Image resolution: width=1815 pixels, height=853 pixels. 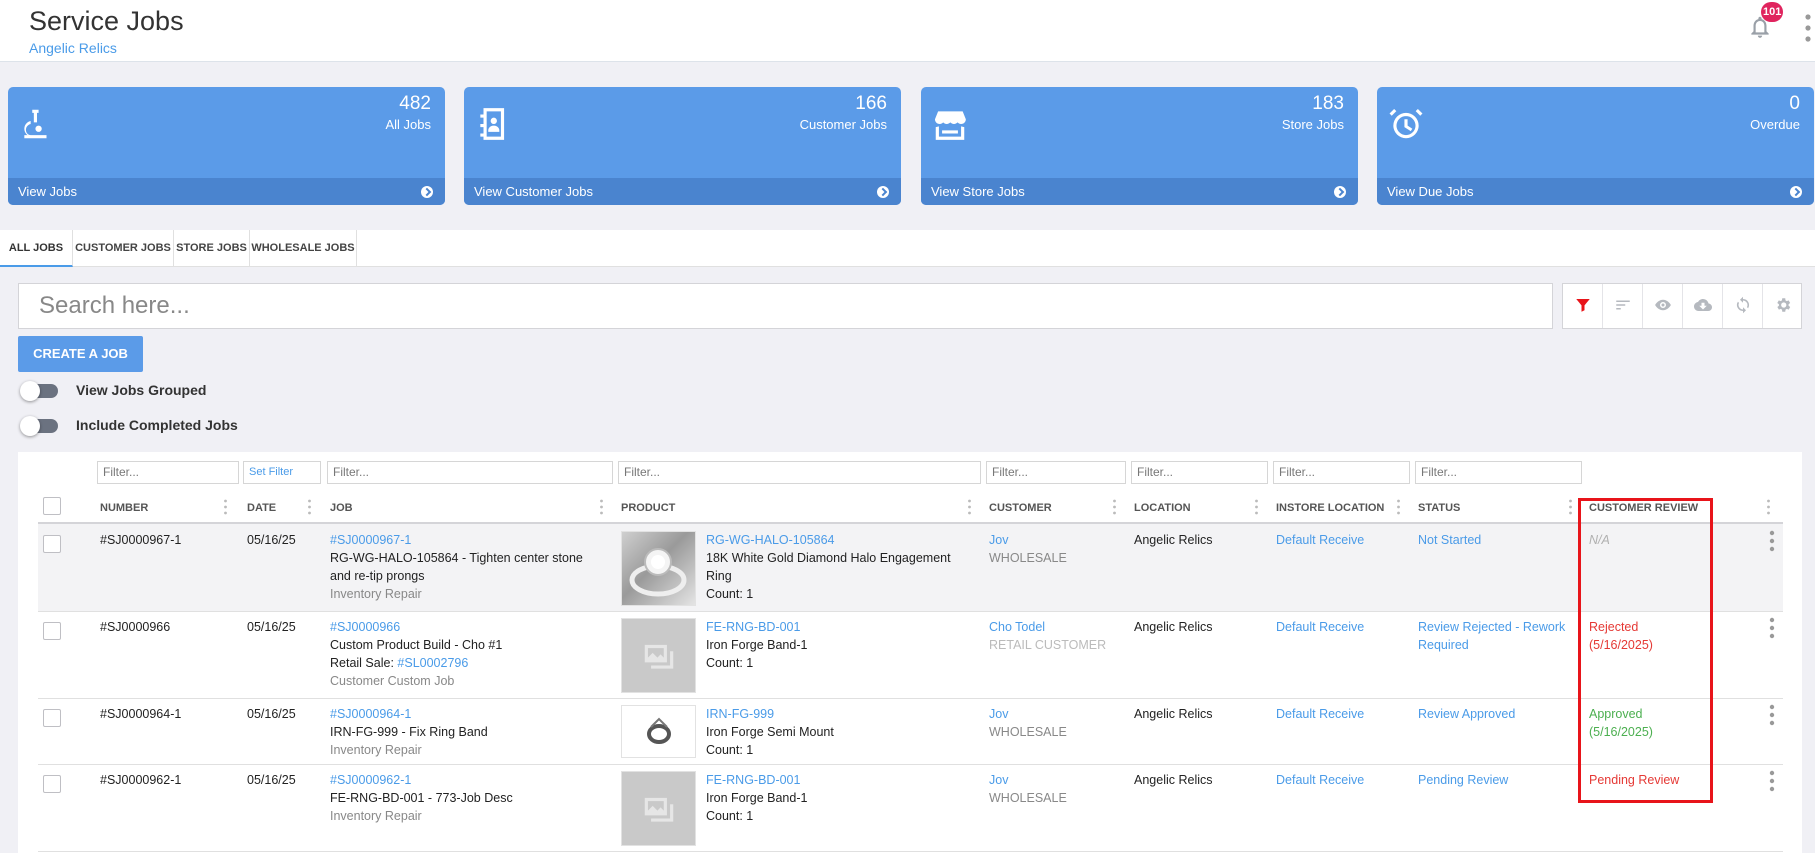 I want to click on product-name: Iron Forge Semi Mount, so click(x=770, y=732).